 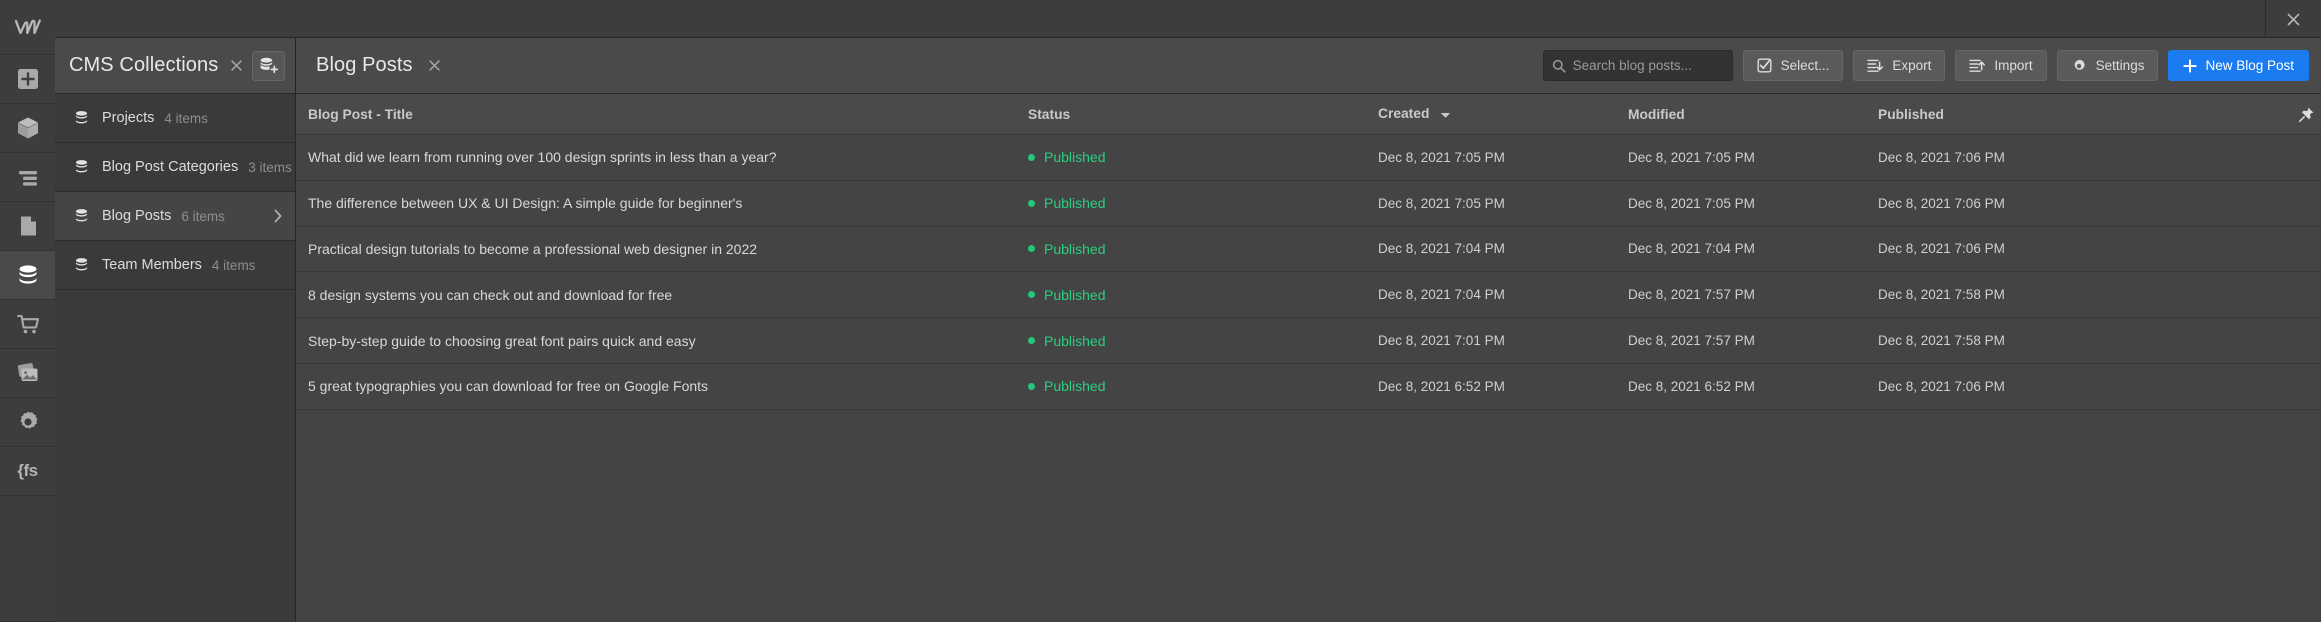 I want to click on ecommerce-cart-icon, so click(x=27, y=324).